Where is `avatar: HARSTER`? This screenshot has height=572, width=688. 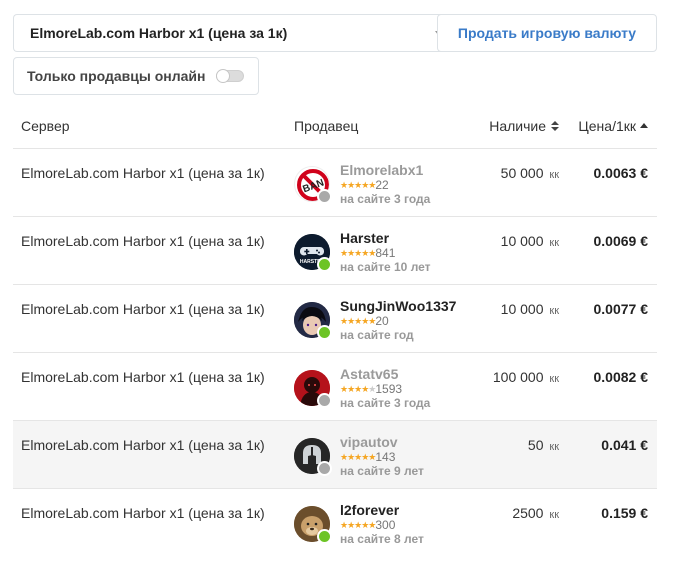
avatar: HARSTER is located at coordinates (313, 253).